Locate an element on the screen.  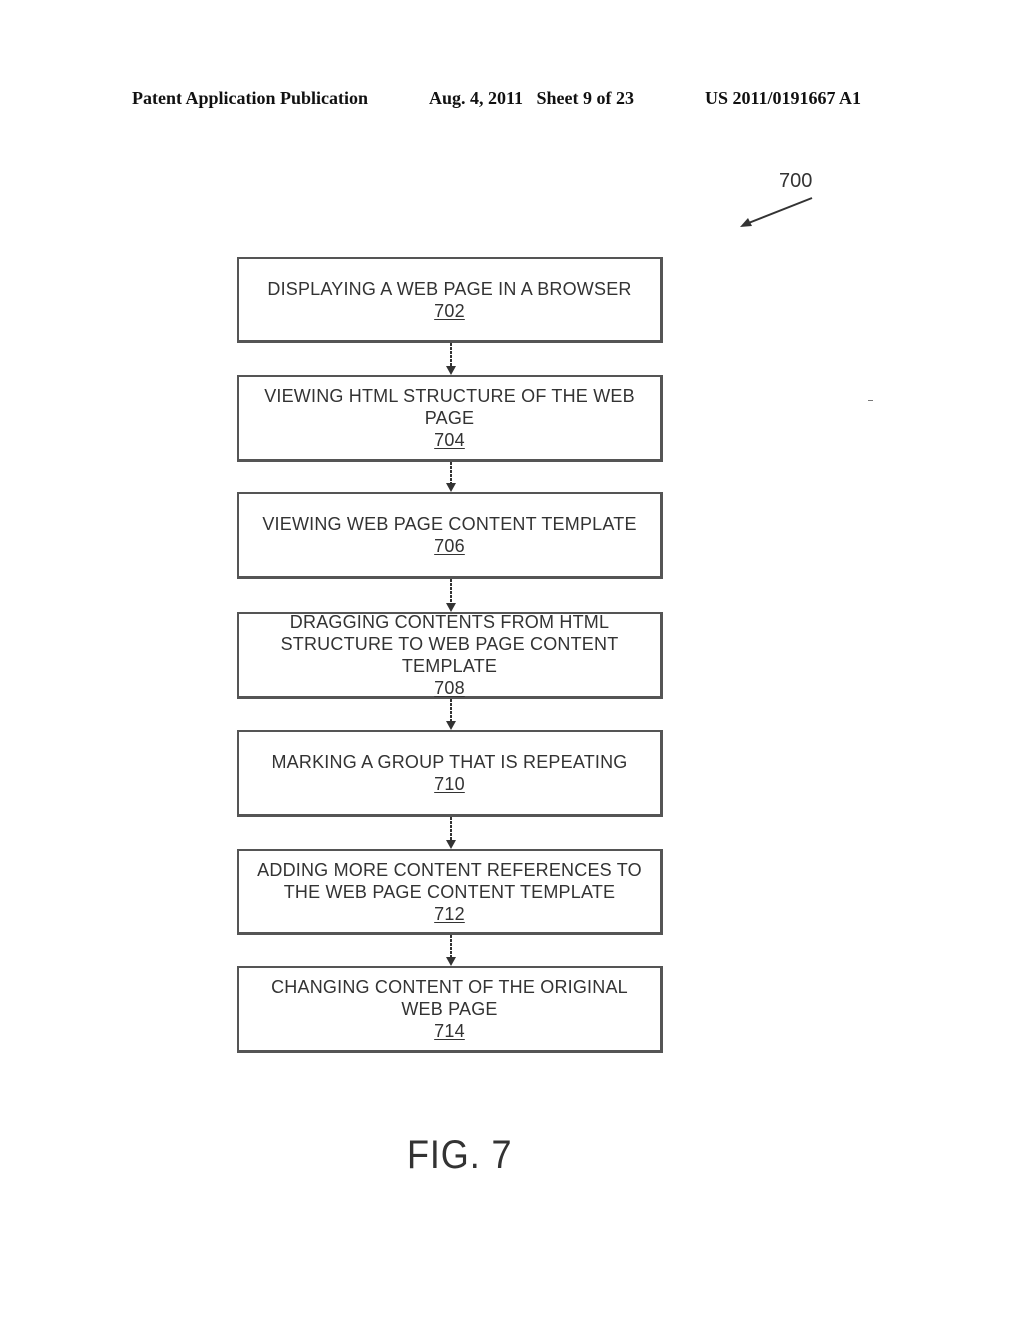
reference-arrow-icon is located at coordinates (776, 212).